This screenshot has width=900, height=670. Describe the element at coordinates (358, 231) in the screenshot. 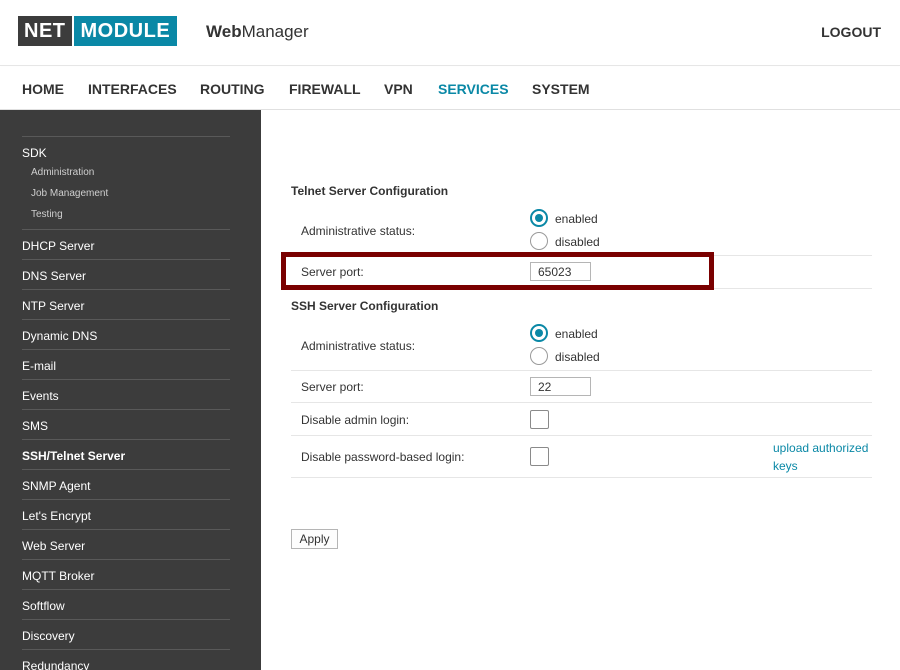

I see `telnet-status-label: Administrative status:` at that location.